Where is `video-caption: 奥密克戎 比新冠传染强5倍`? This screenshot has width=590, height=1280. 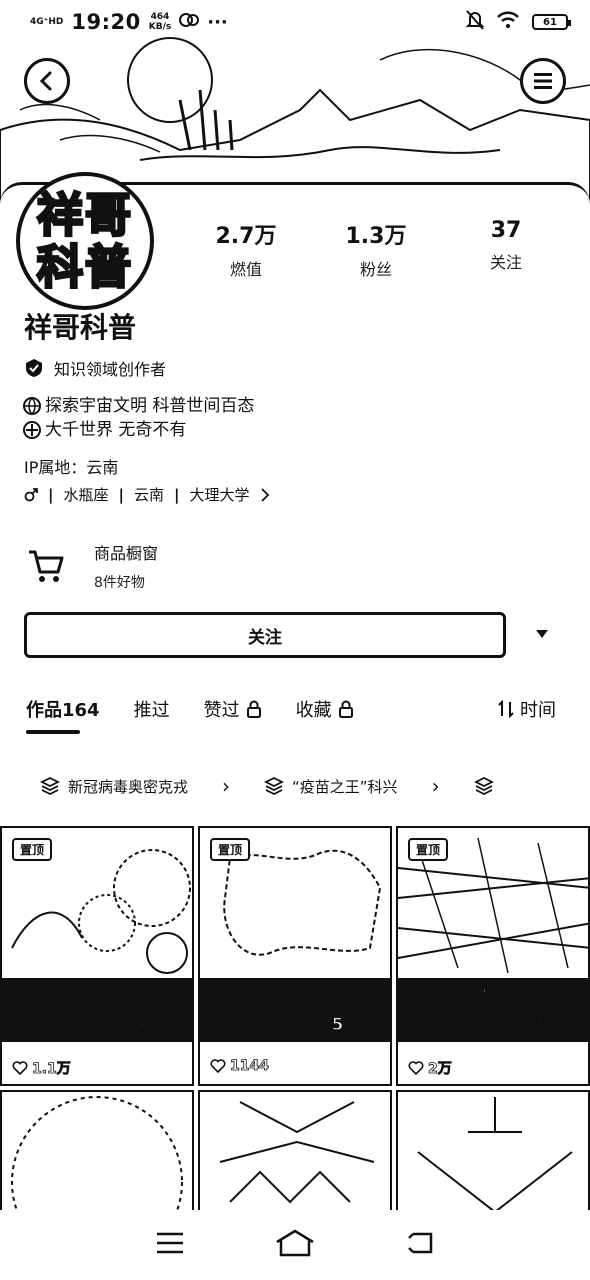 video-caption: 奥密克戎 比新冠传染强5倍 is located at coordinates (295, 1010).